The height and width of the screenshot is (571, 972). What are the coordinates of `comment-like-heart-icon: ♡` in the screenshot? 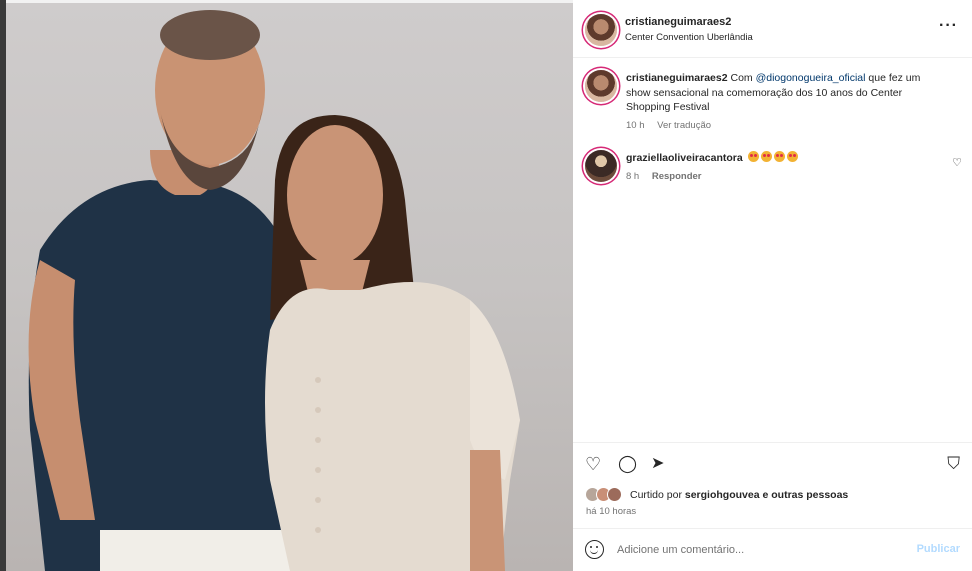 It's located at (957, 162).